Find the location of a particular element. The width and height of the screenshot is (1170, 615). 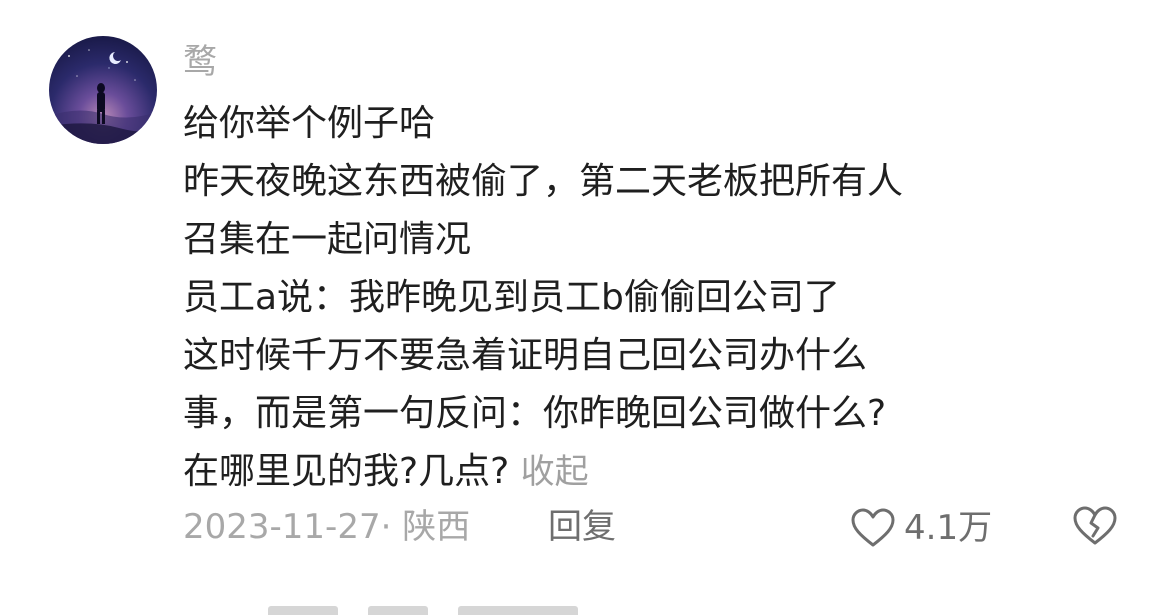

comment-line-last: 在哪里见的我?几点? 收起 is located at coordinates (653, 472).